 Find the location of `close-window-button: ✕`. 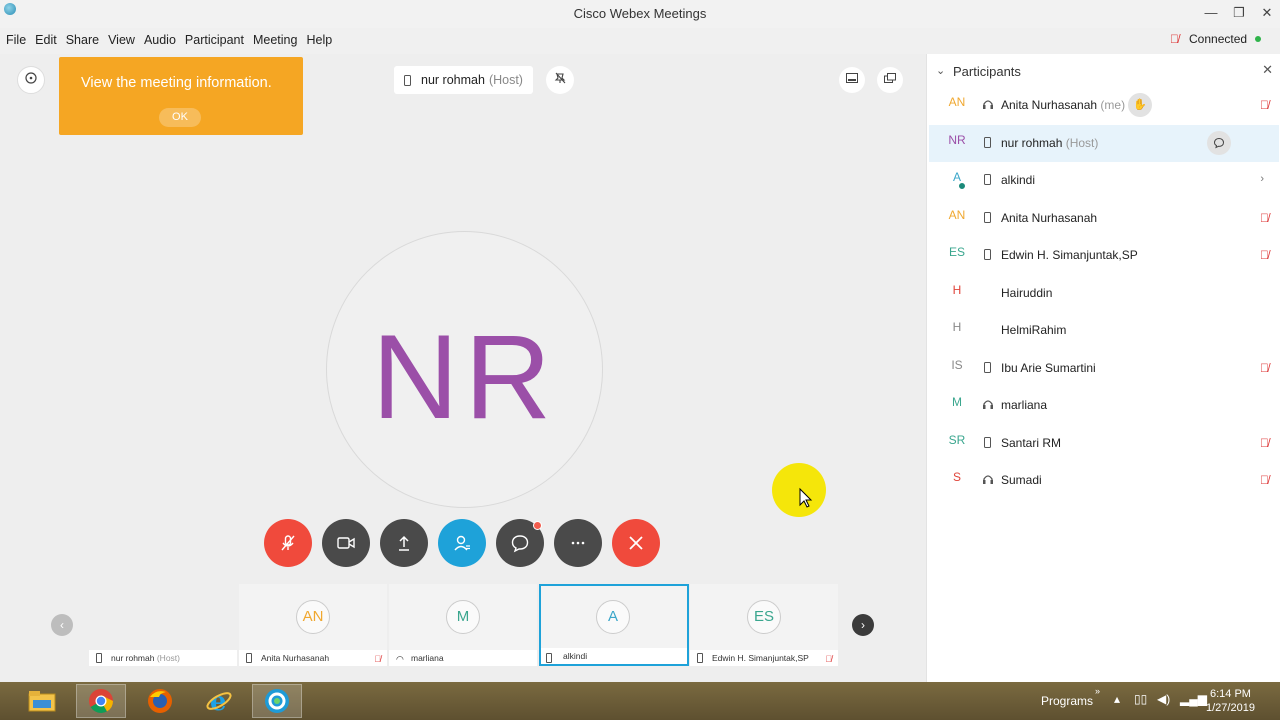

close-window-button: ✕ is located at coordinates (1266, 13).